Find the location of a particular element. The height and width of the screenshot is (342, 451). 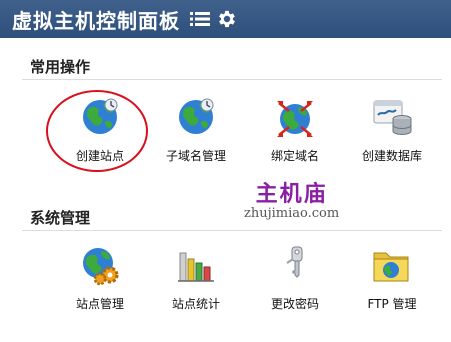

tile-ftp-management: FTP 管理 is located at coordinates (392, 277).